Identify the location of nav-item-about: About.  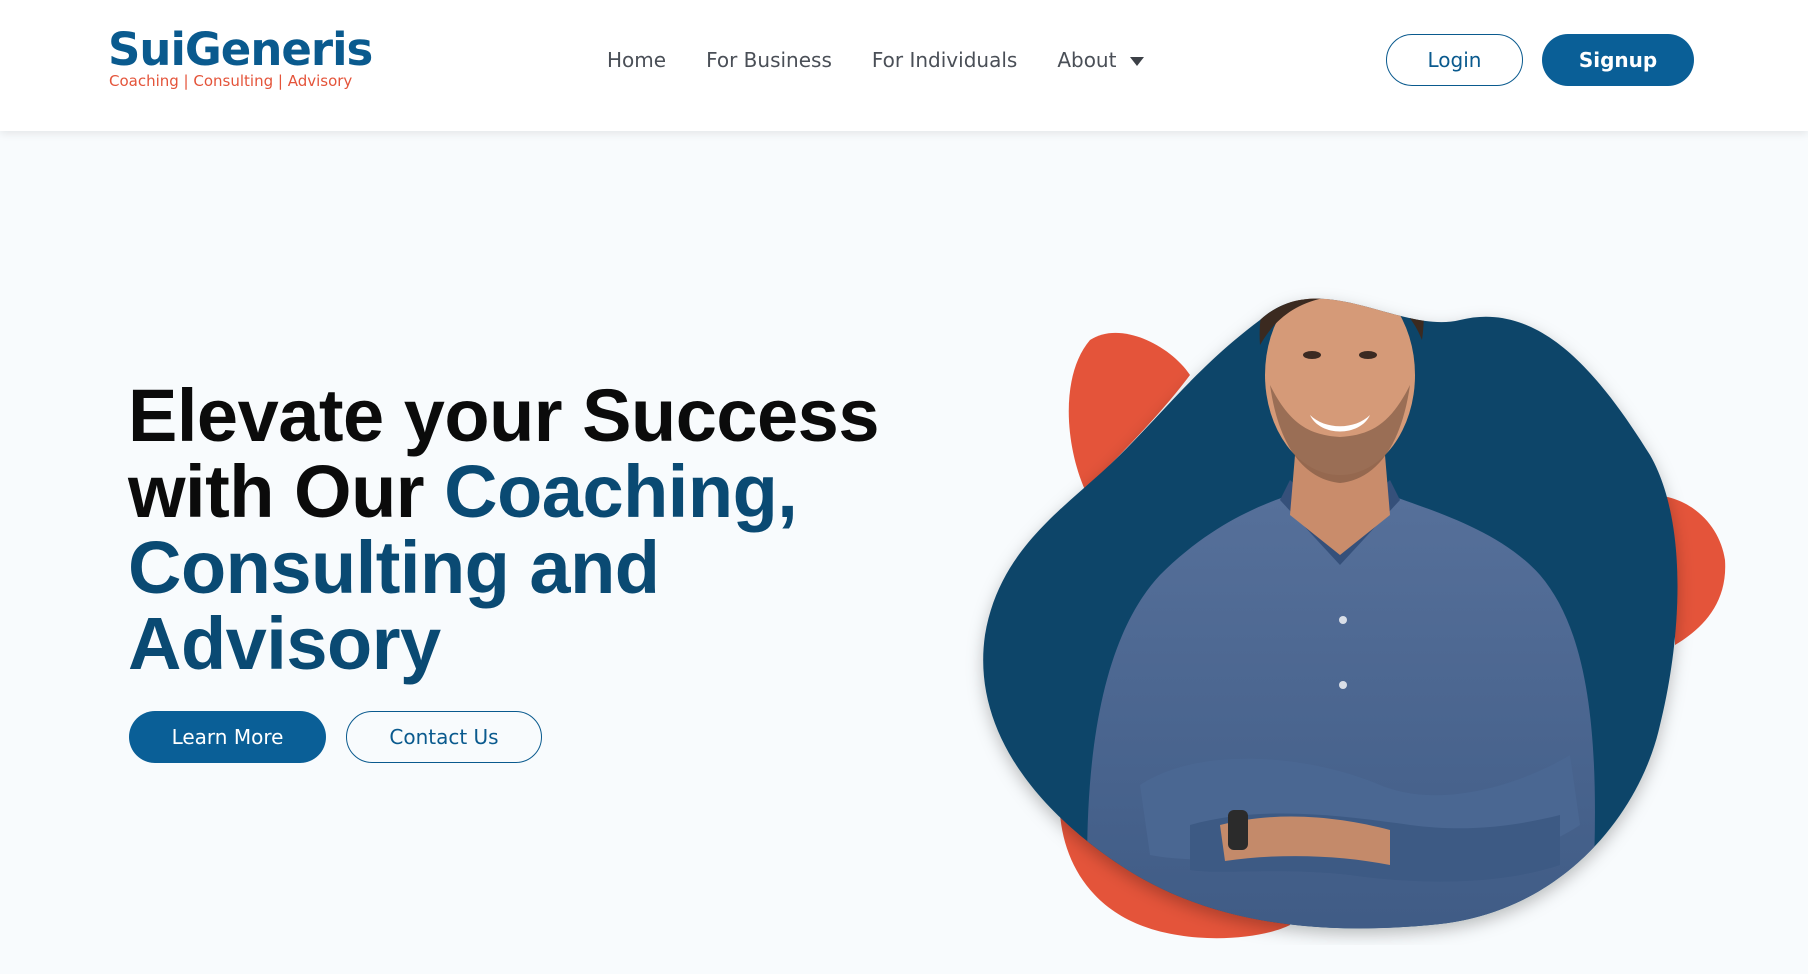
(1101, 60).